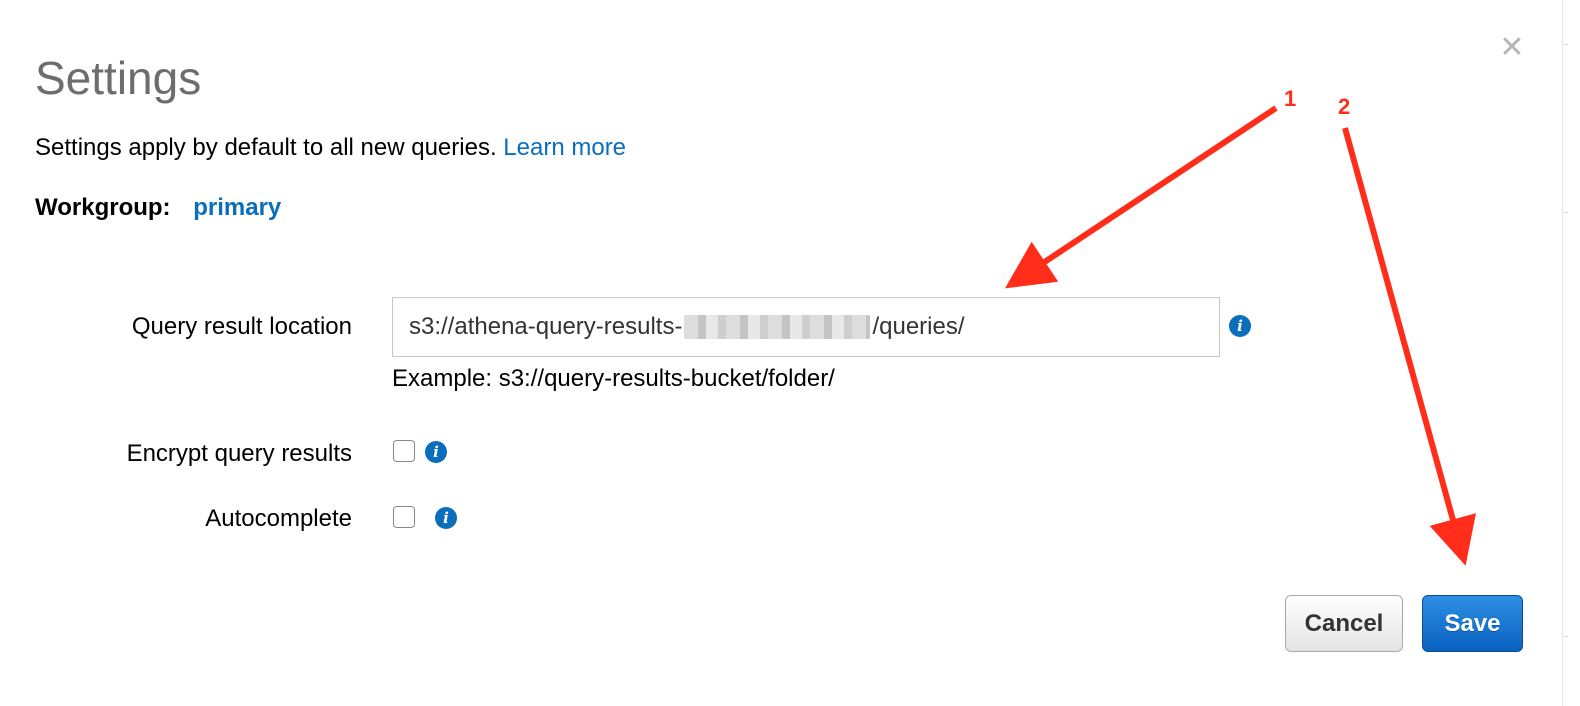  Describe the element at coordinates (404, 517) in the screenshot. I see `autocomplete-checkbox` at that location.